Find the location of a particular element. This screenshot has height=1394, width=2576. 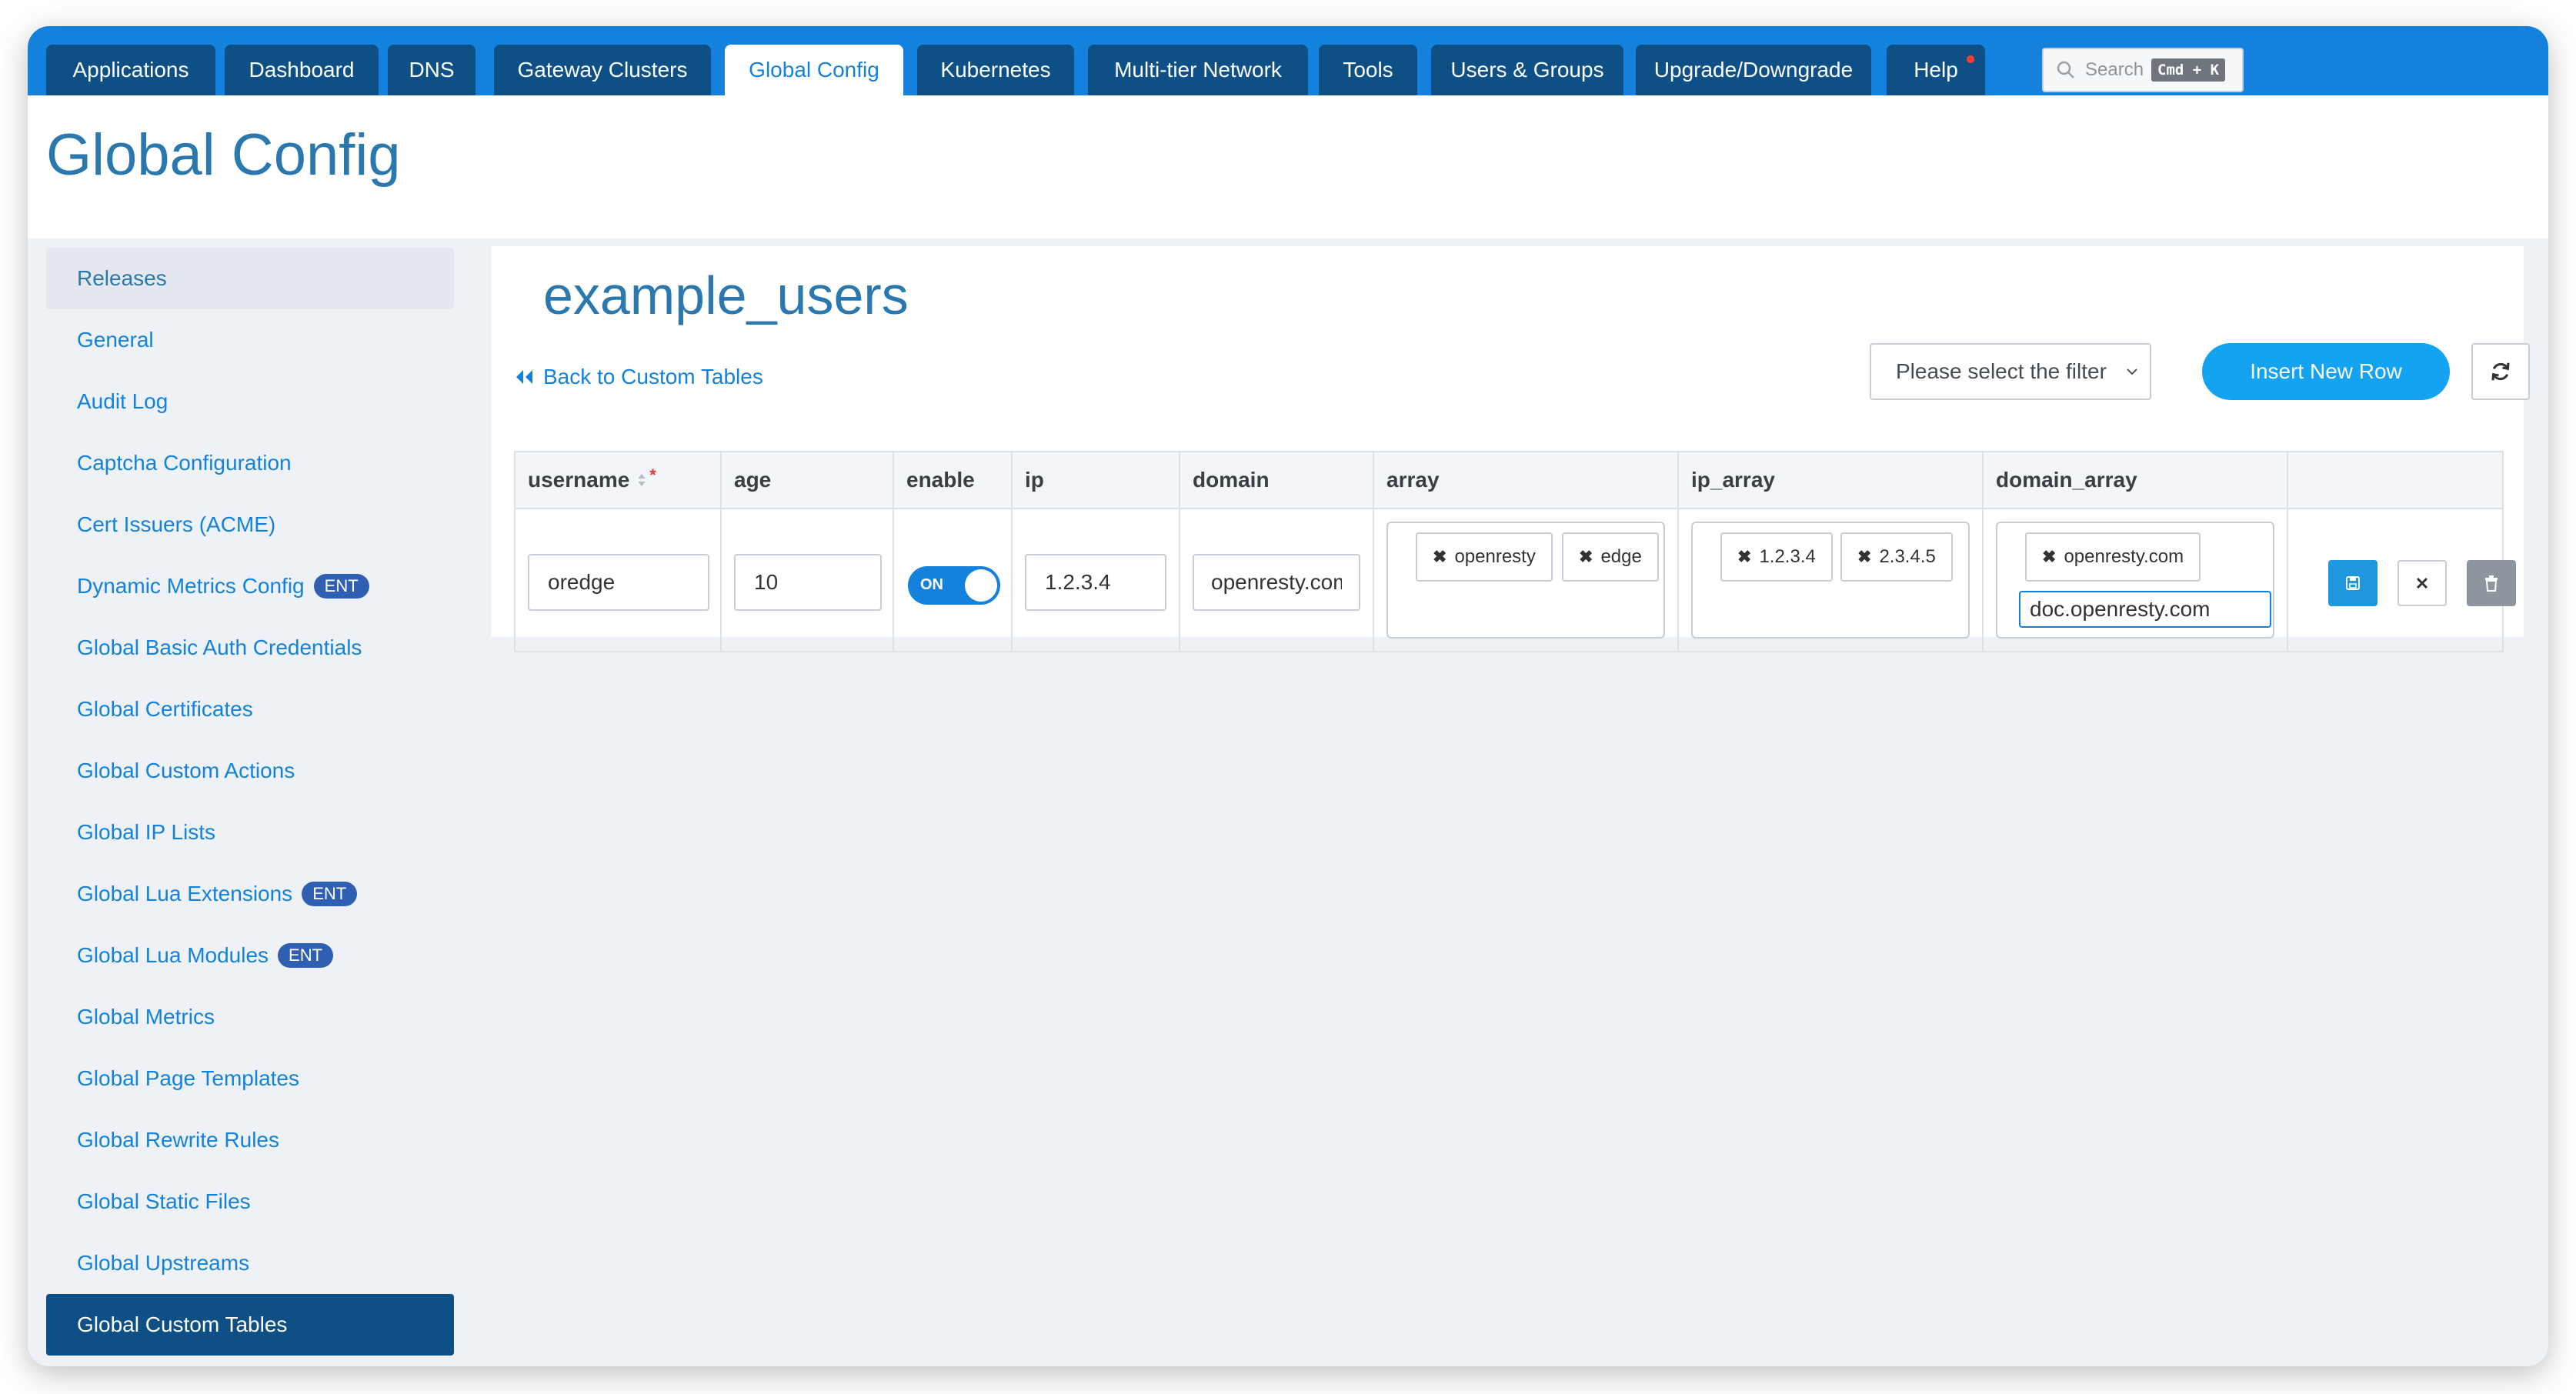

sidebar-item-label: Global Certificates is located at coordinates (165, 709).